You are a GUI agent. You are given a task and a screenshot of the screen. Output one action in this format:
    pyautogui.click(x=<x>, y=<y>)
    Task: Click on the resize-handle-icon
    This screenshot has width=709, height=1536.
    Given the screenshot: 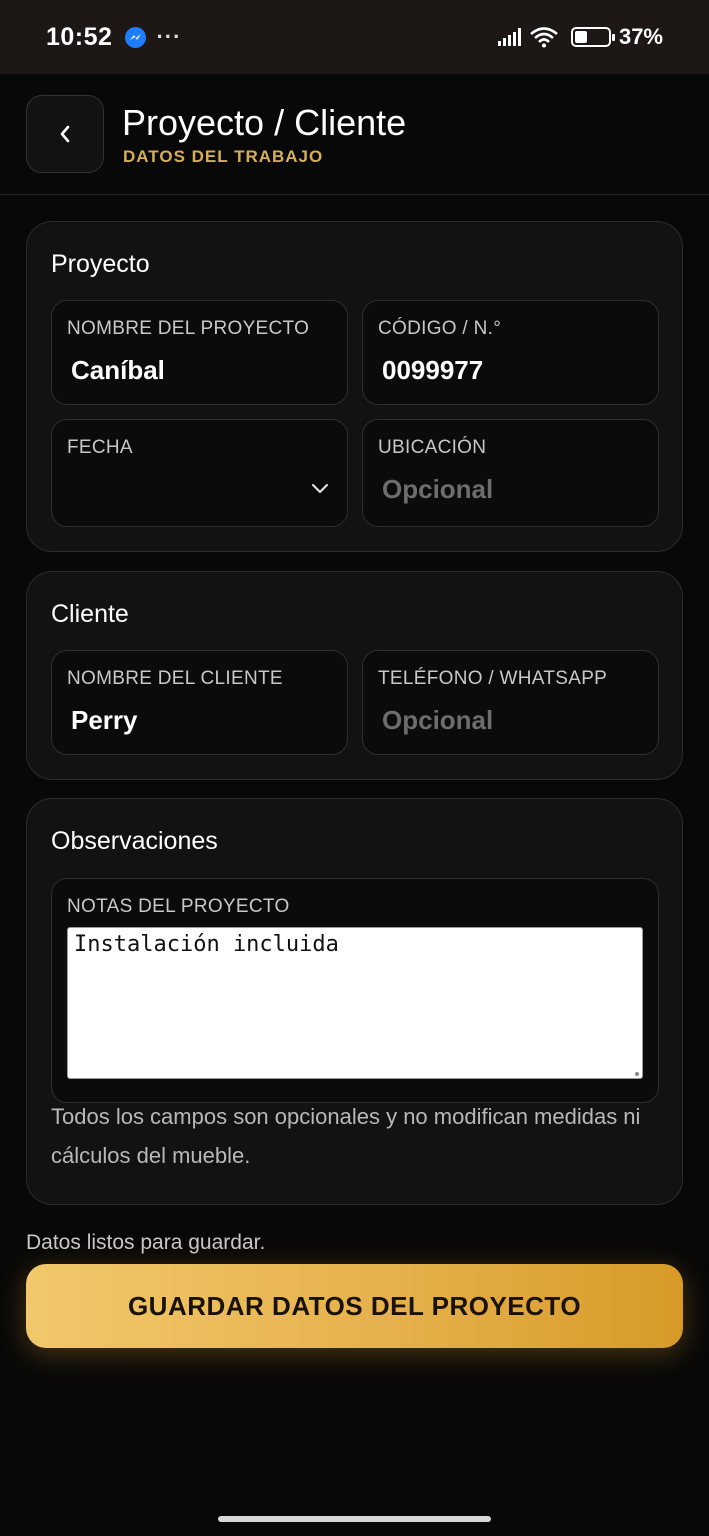 What is the action you would take?
    pyautogui.click(x=637, y=1074)
    